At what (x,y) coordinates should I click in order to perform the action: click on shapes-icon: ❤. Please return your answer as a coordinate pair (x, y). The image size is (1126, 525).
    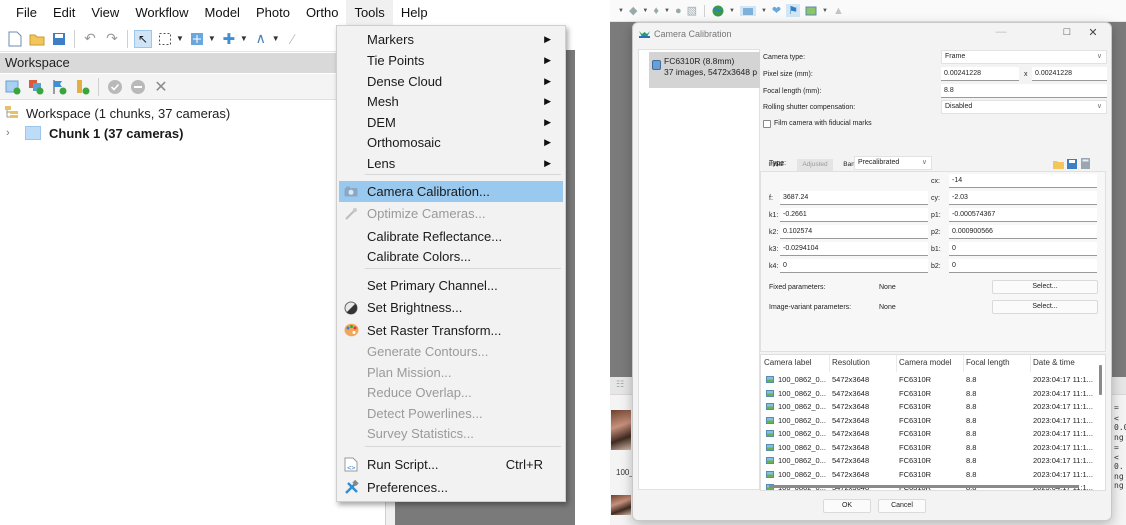
    Looking at the image, I should click on (776, 10).